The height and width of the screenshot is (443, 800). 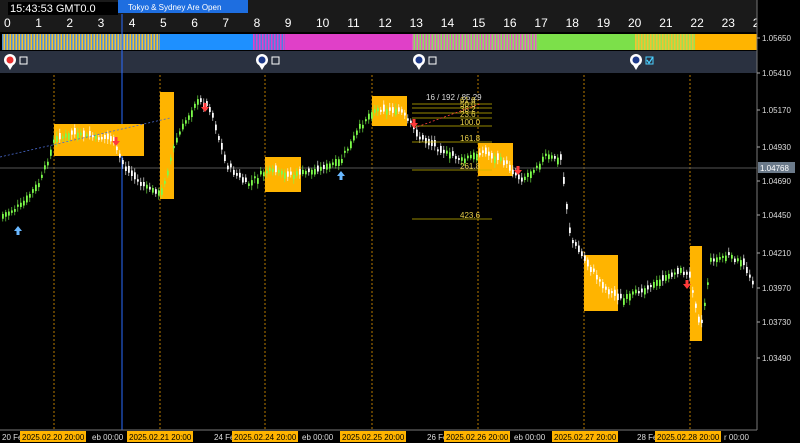 What do you see at coordinates (373, 437) in the screenshot?
I see `date-label: 2025.02.25 20:00` at bounding box center [373, 437].